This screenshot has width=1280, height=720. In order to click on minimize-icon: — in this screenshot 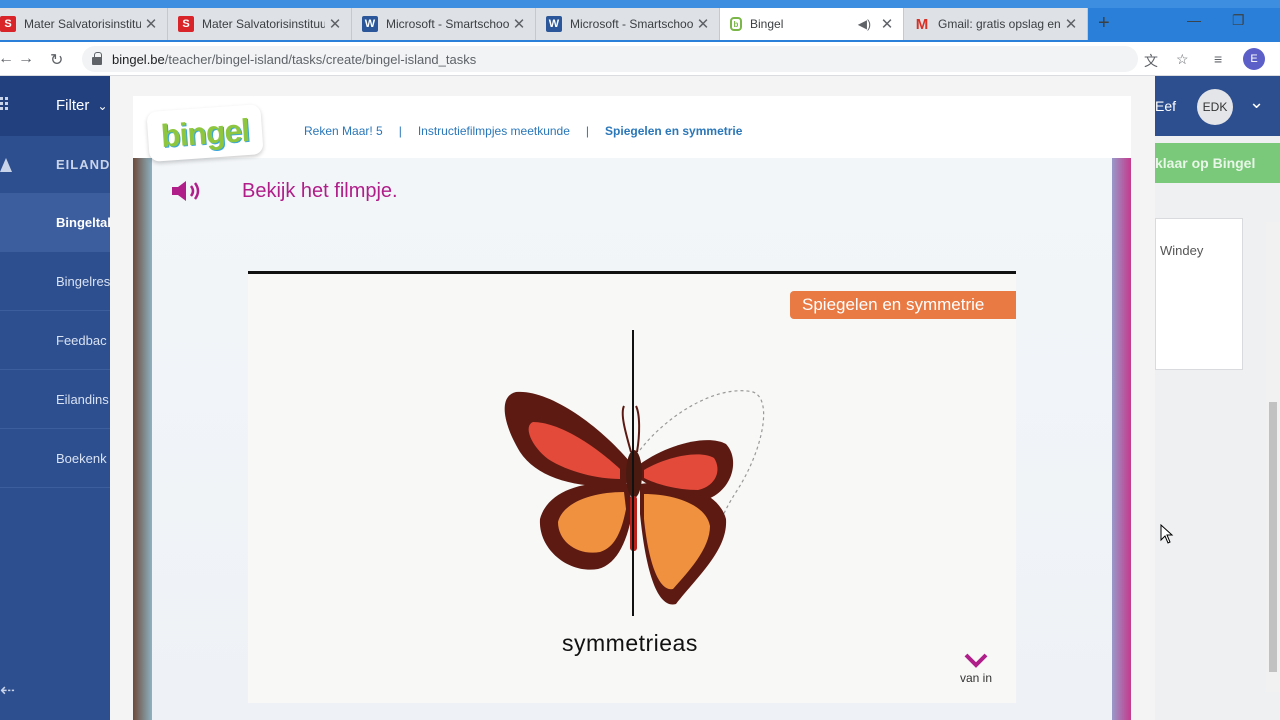, I will do `click(1194, 20)`.